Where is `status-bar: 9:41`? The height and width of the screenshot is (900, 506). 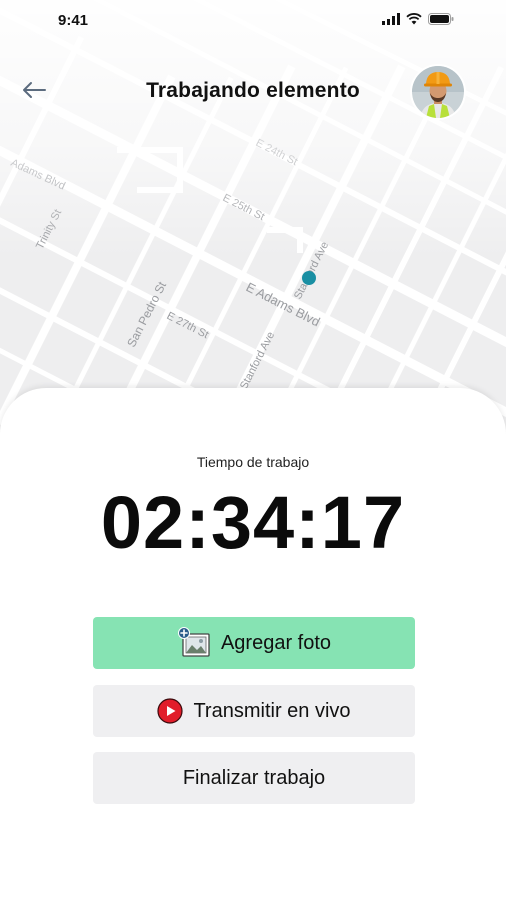 status-bar: 9:41 is located at coordinates (253, 20).